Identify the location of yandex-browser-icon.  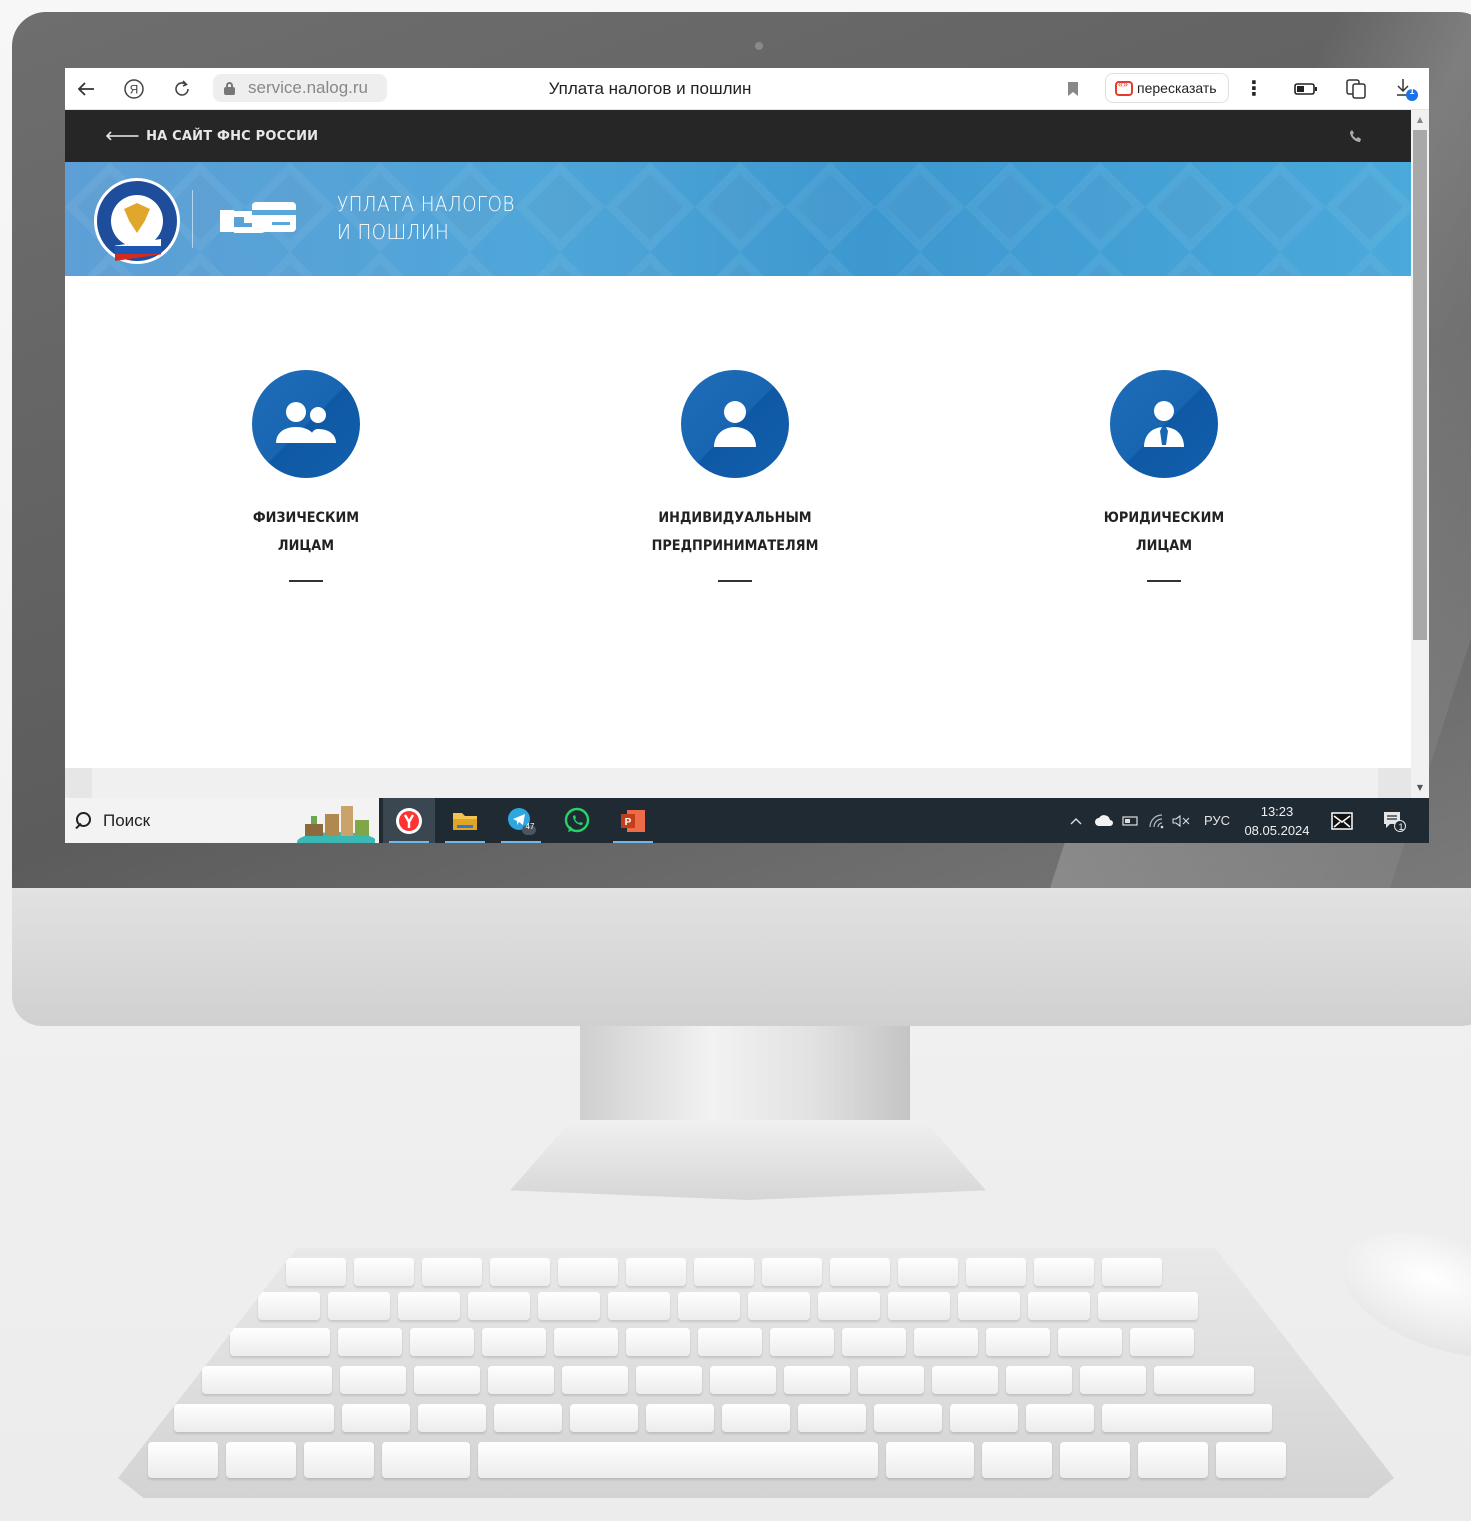
(409, 820).